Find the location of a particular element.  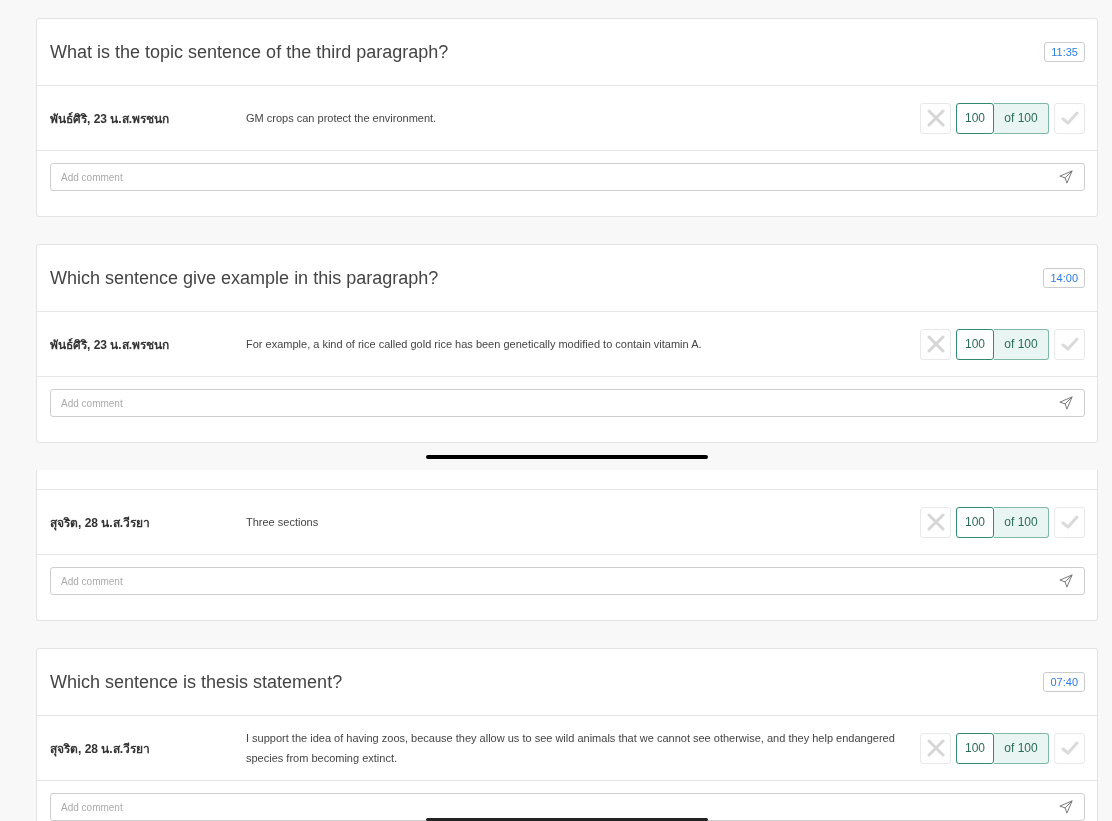

question-title: Which sentence is thesis statement? is located at coordinates (196, 682).